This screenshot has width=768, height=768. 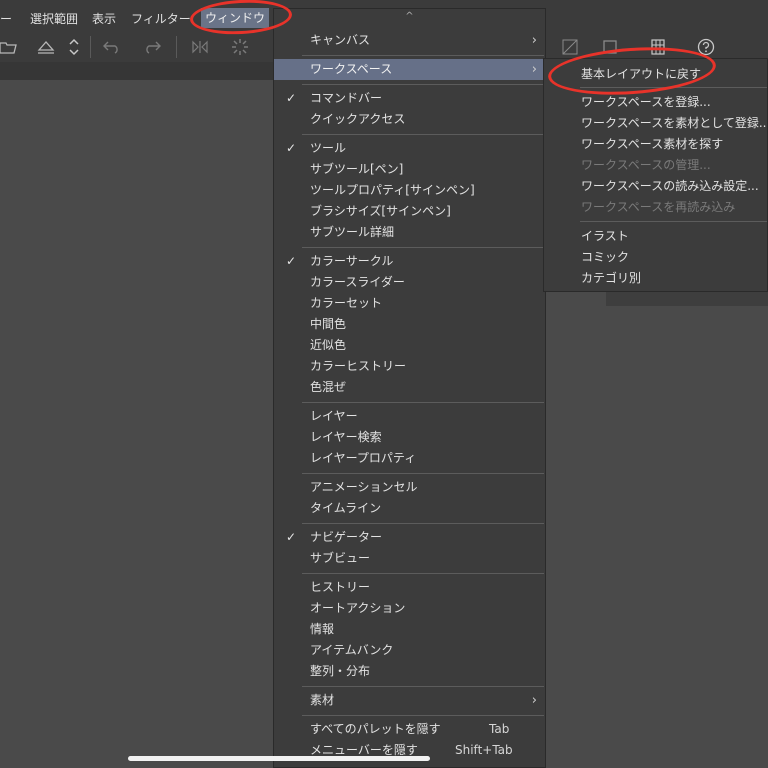 I want to click on scroll-up-icon: ^, so click(x=409, y=16).